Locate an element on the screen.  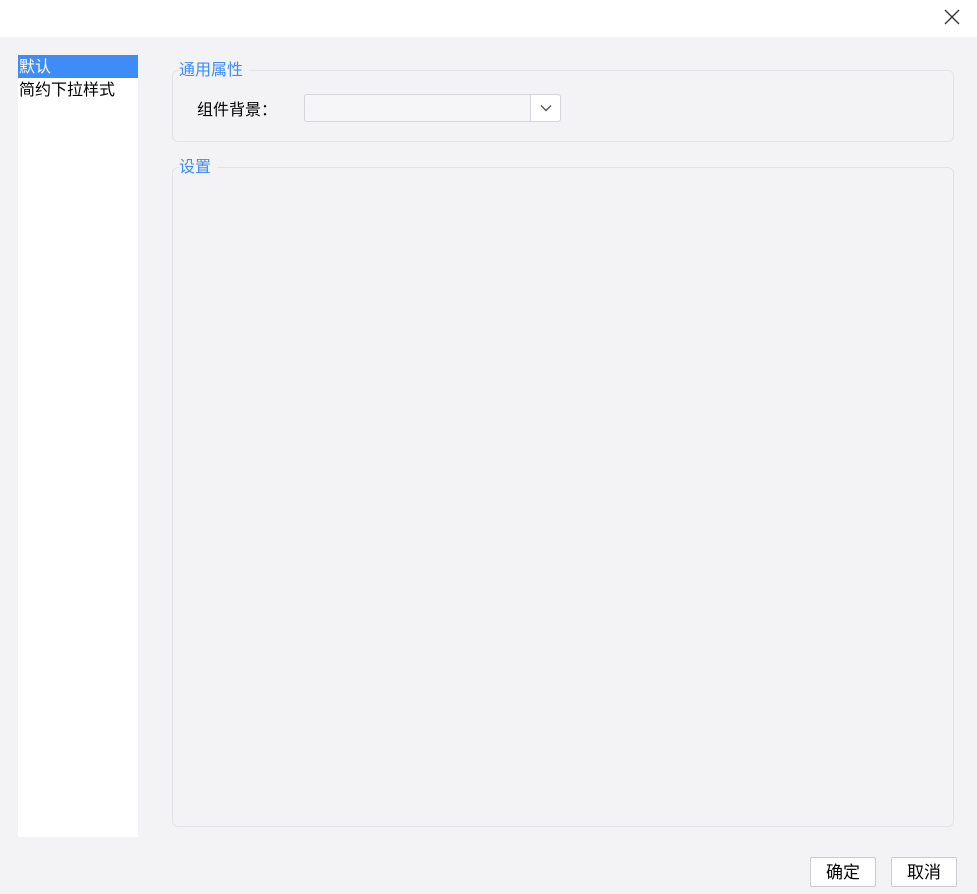
close-icon is located at coordinates (952, 17).